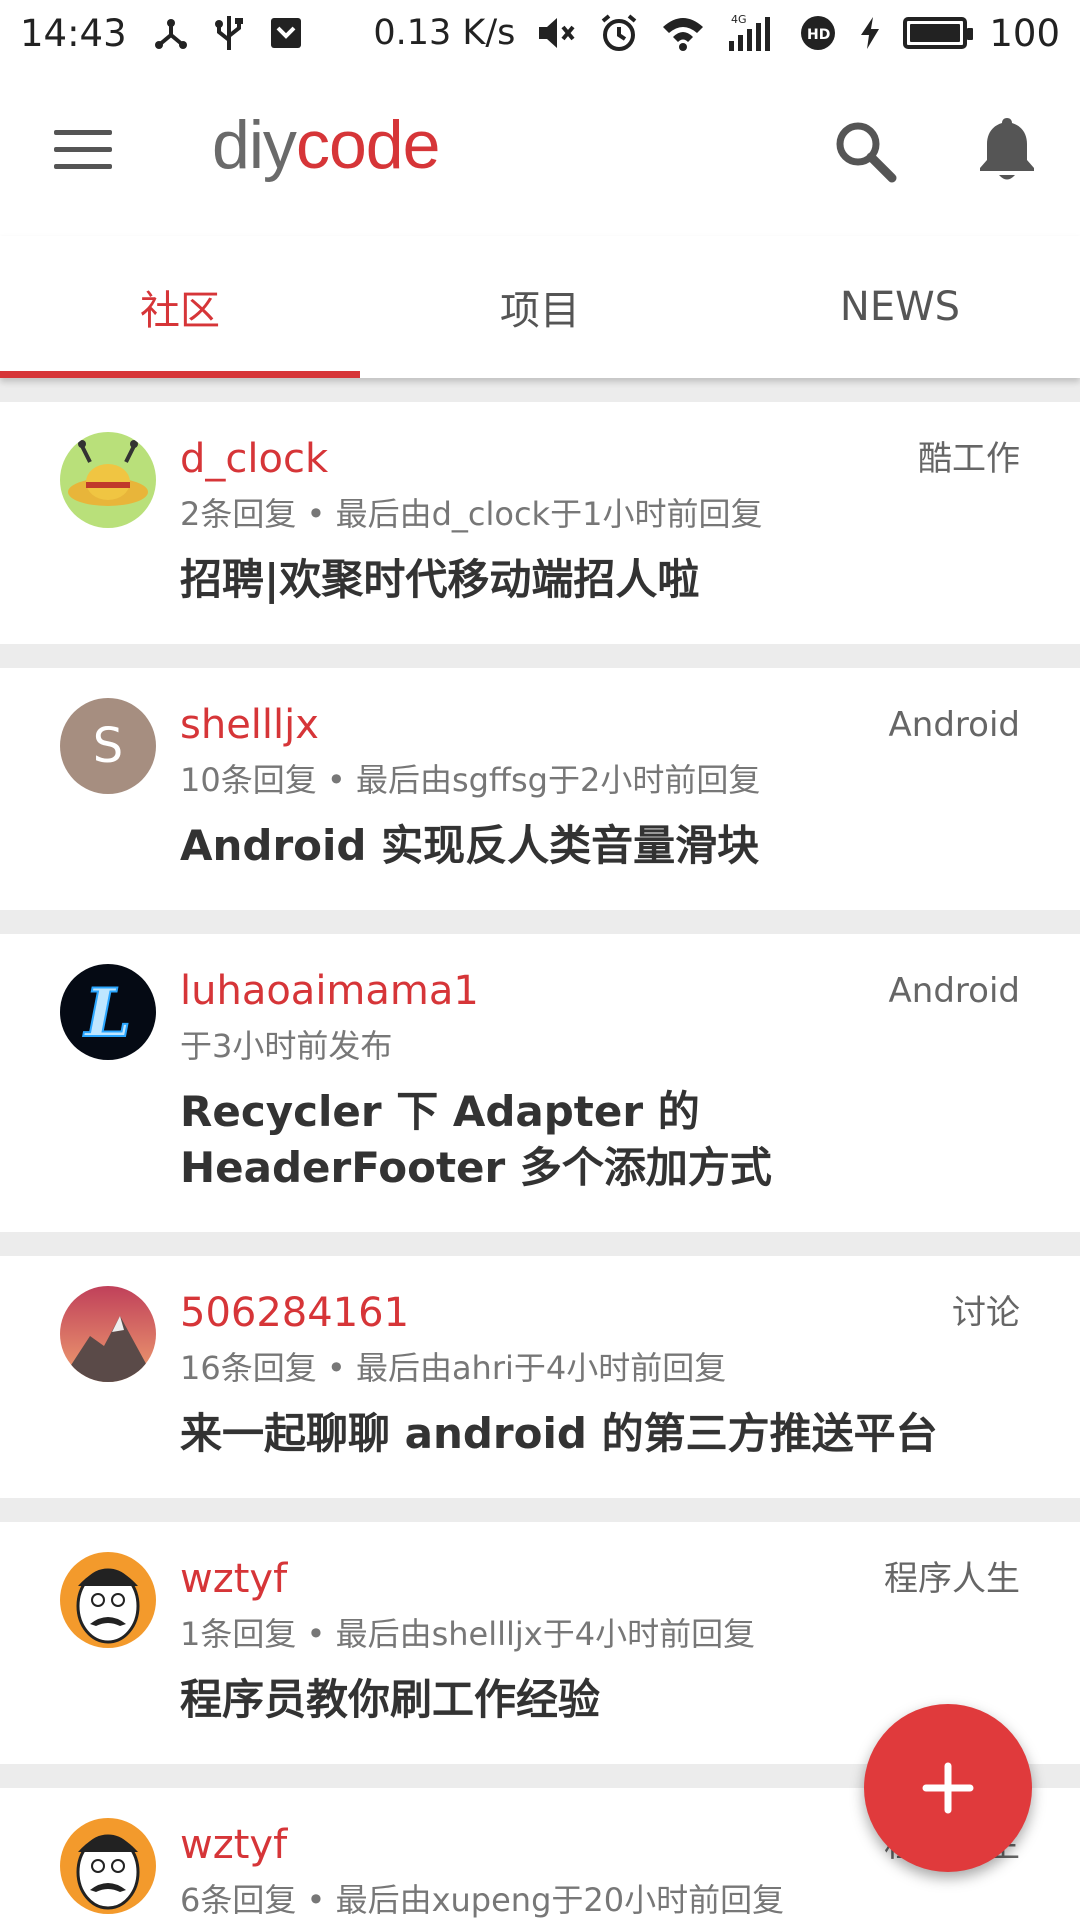  Describe the element at coordinates (83, 152) in the screenshot. I see `menu-icon` at that location.